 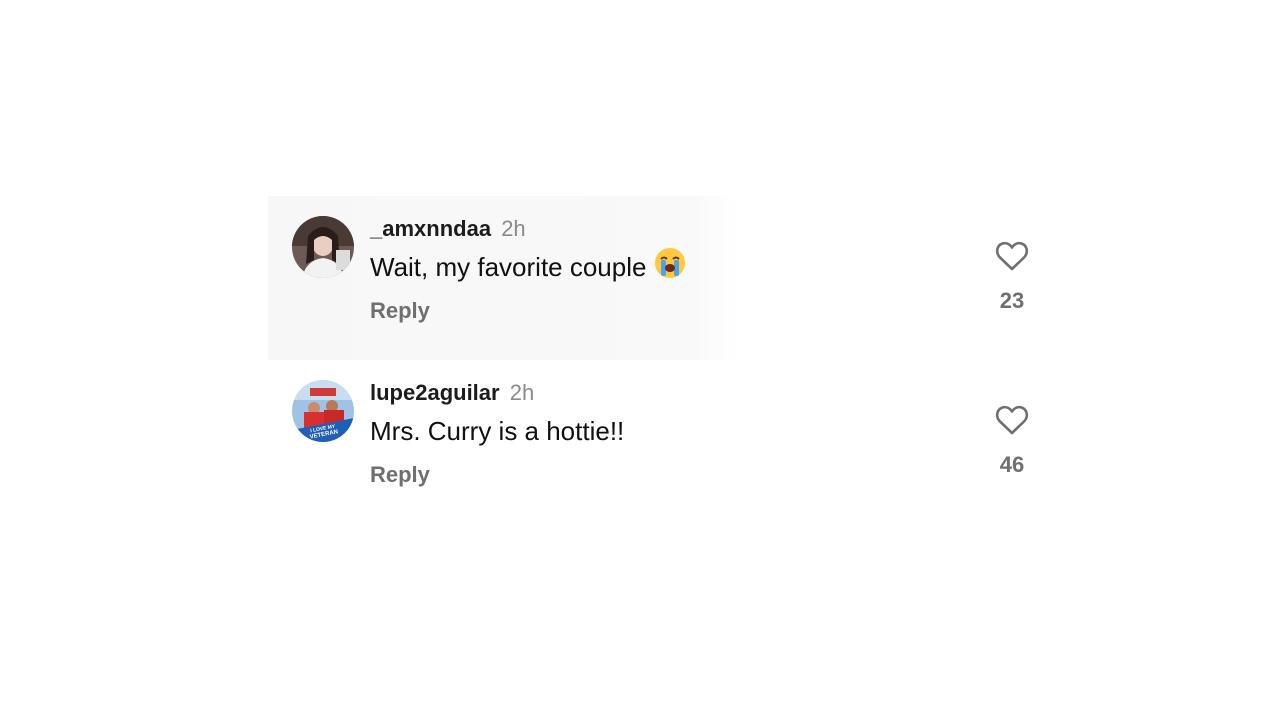 I want to click on avatar, so click(x=323, y=247).